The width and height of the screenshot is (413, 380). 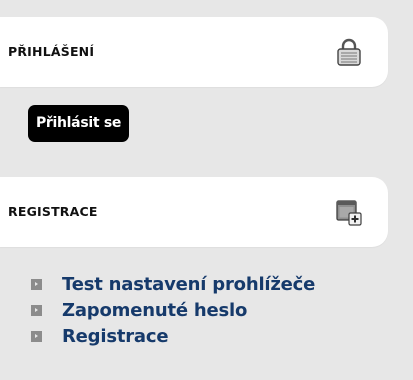 What do you see at coordinates (154, 310) in the screenshot?
I see `forgotten-password-link: Zapomenuté heslo` at bounding box center [154, 310].